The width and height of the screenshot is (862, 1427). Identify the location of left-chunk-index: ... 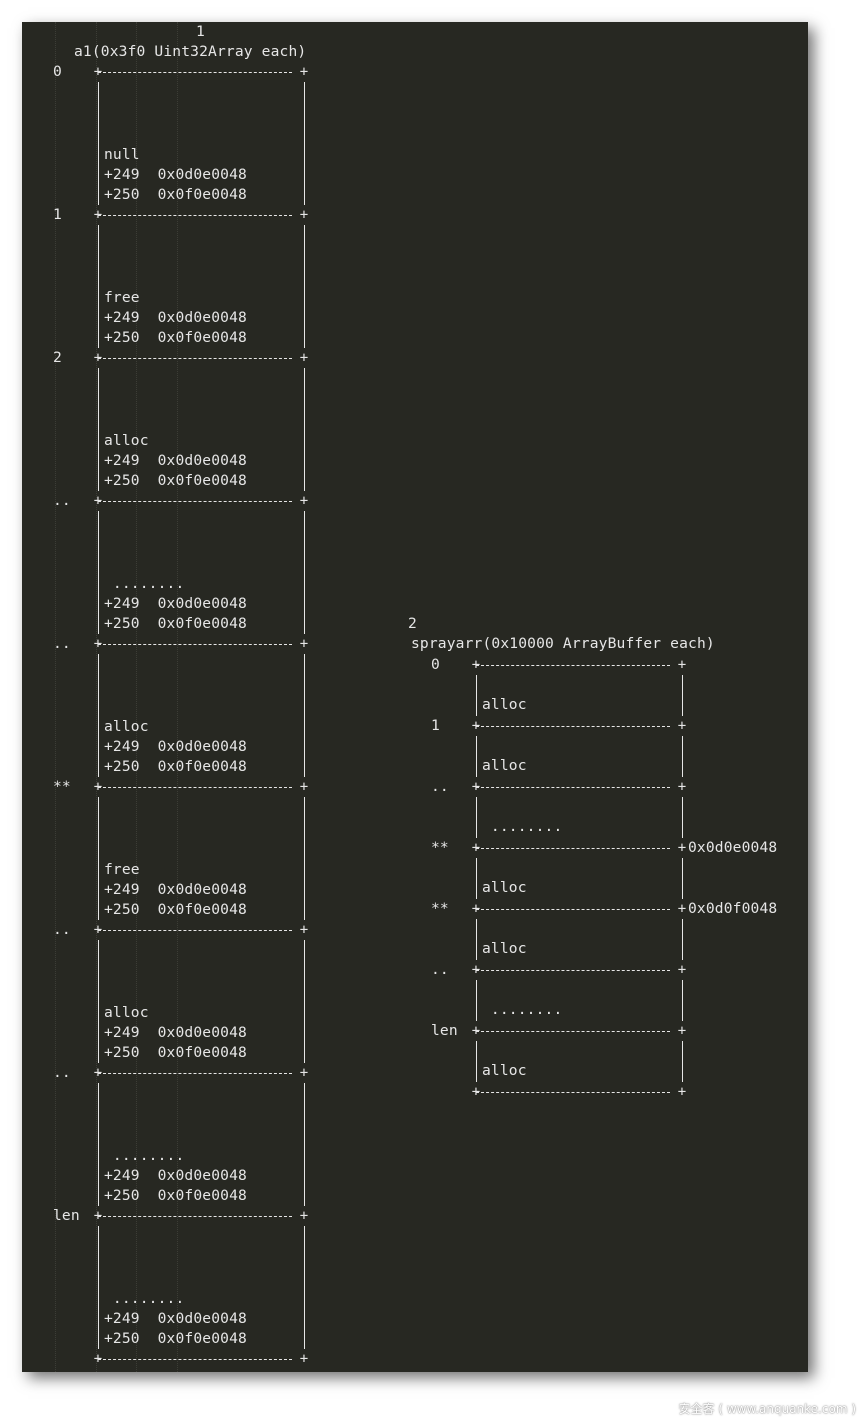
(62, 500).